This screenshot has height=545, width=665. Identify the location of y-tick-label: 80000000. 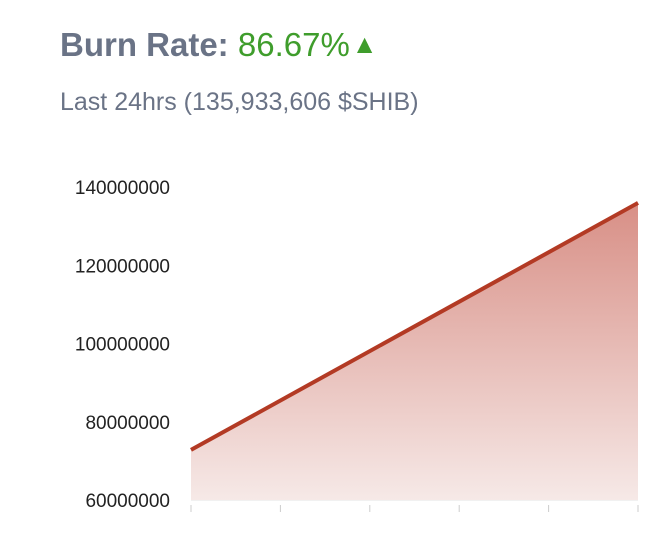
(127, 423).